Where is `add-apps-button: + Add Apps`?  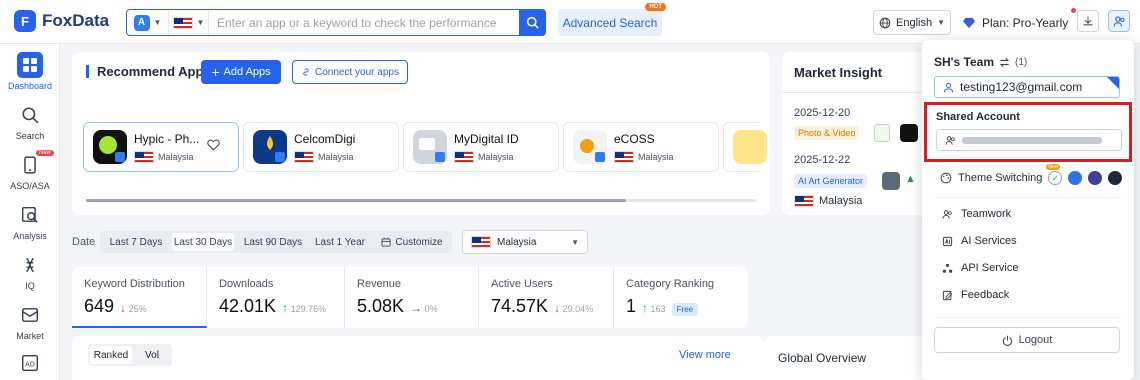 add-apps-button: + Add Apps is located at coordinates (241, 72).